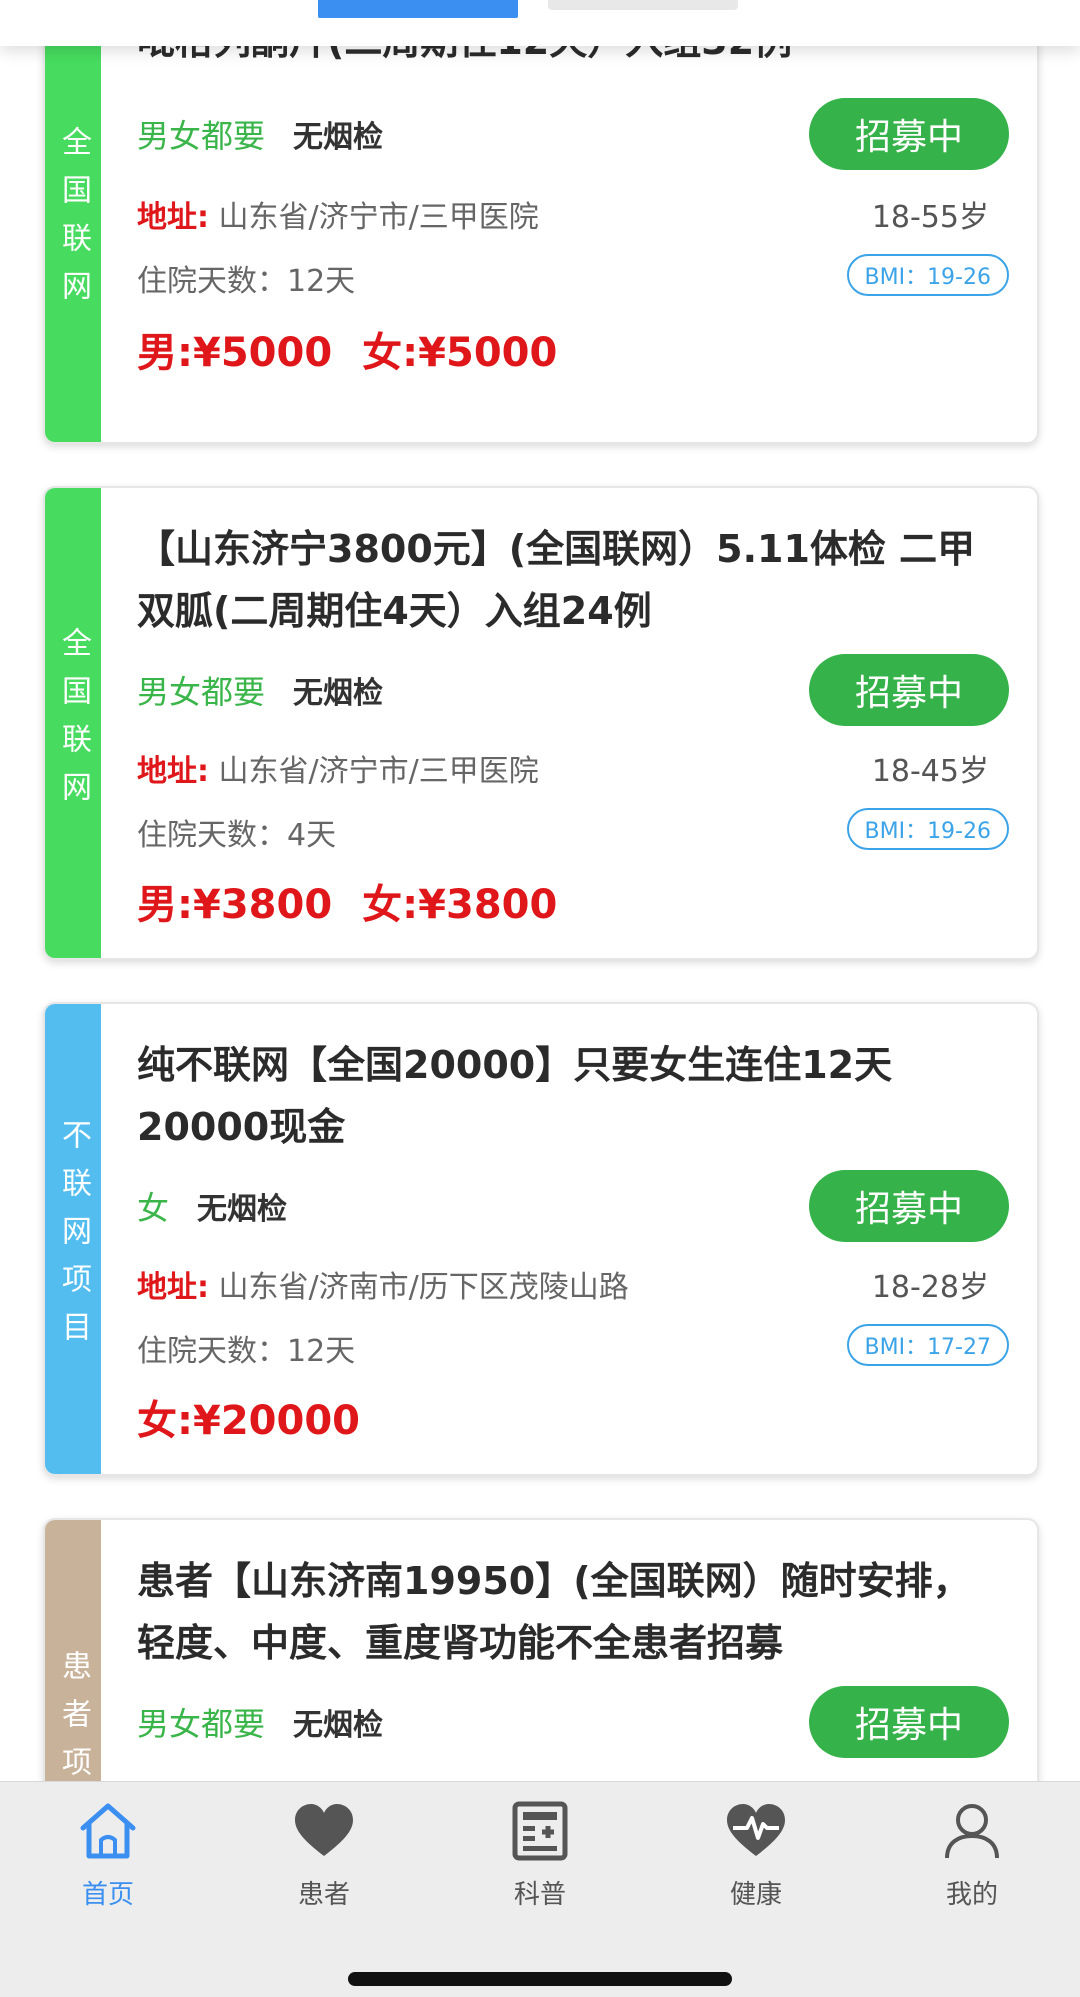 The width and height of the screenshot is (1080, 1997). What do you see at coordinates (237, 835) in the screenshot?
I see `hospital-days: 住院天数：4天` at bounding box center [237, 835].